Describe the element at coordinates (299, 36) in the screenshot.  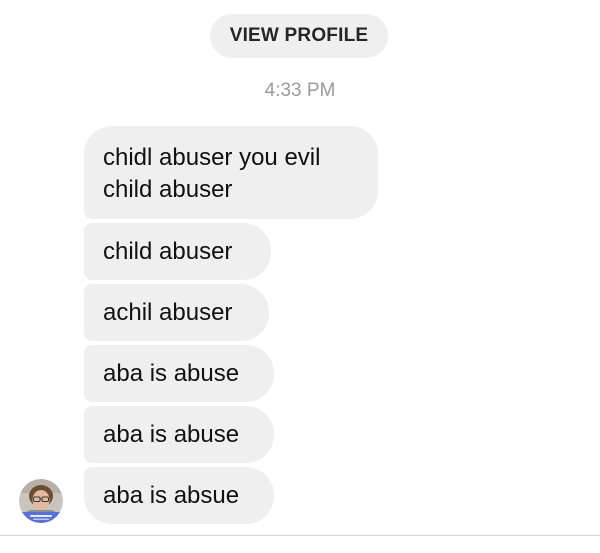
I see `view-profile-button: VIEW PROFILE` at that location.